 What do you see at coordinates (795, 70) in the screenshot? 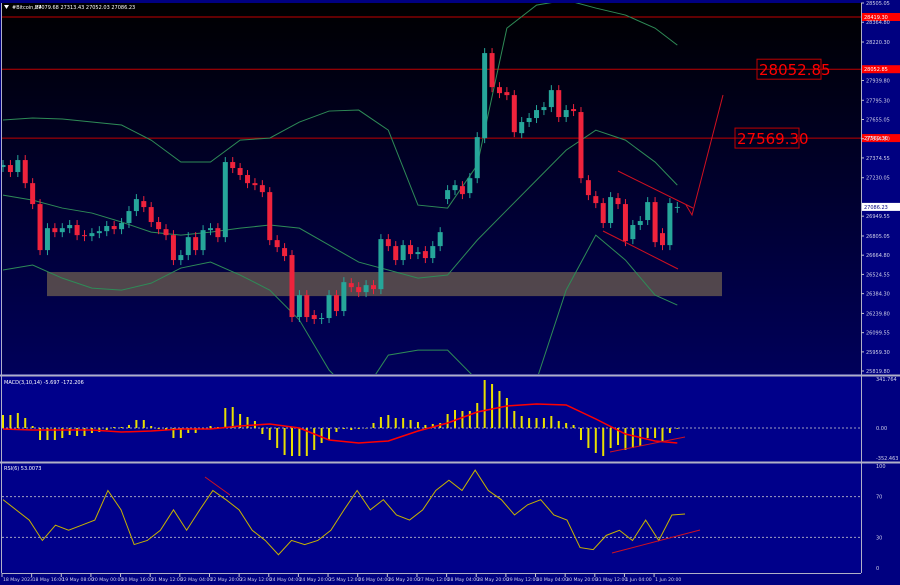
I see `level-label: 28052.85` at bounding box center [795, 70].